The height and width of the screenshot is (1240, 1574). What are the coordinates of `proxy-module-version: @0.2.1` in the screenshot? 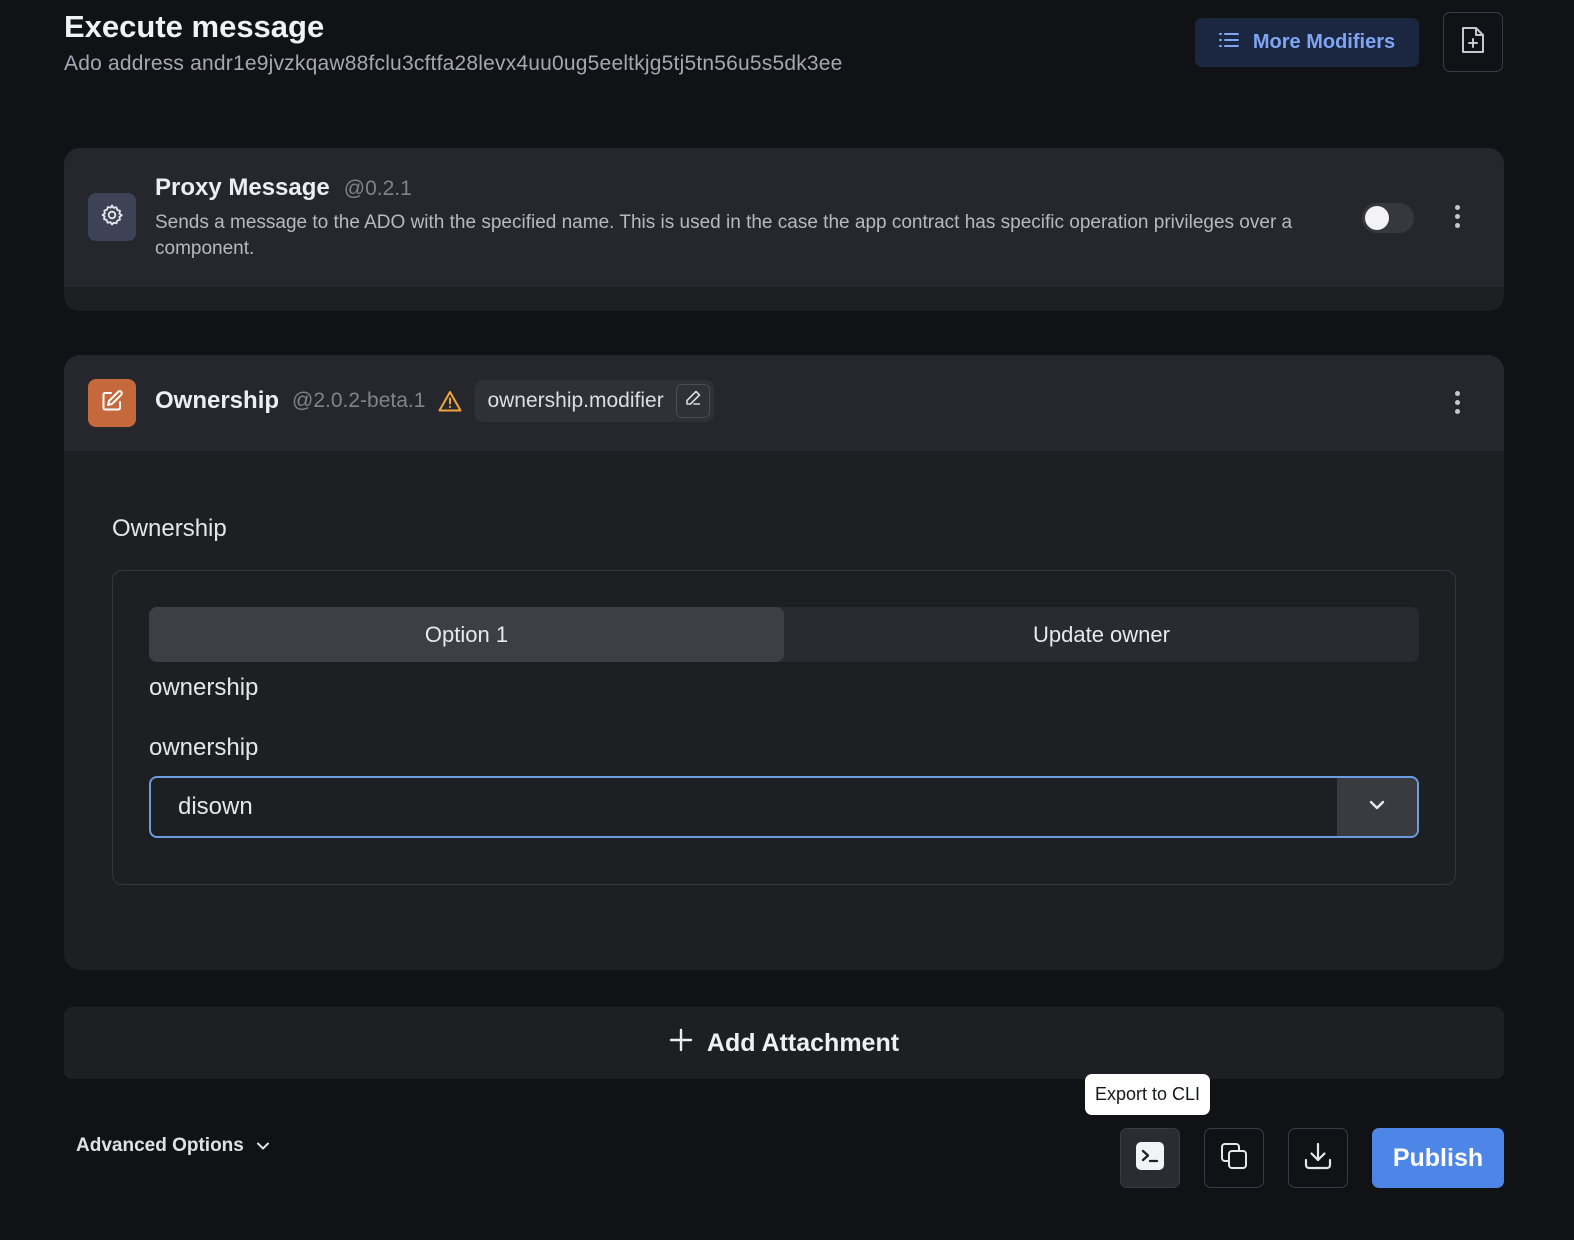 It's located at (377, 188).